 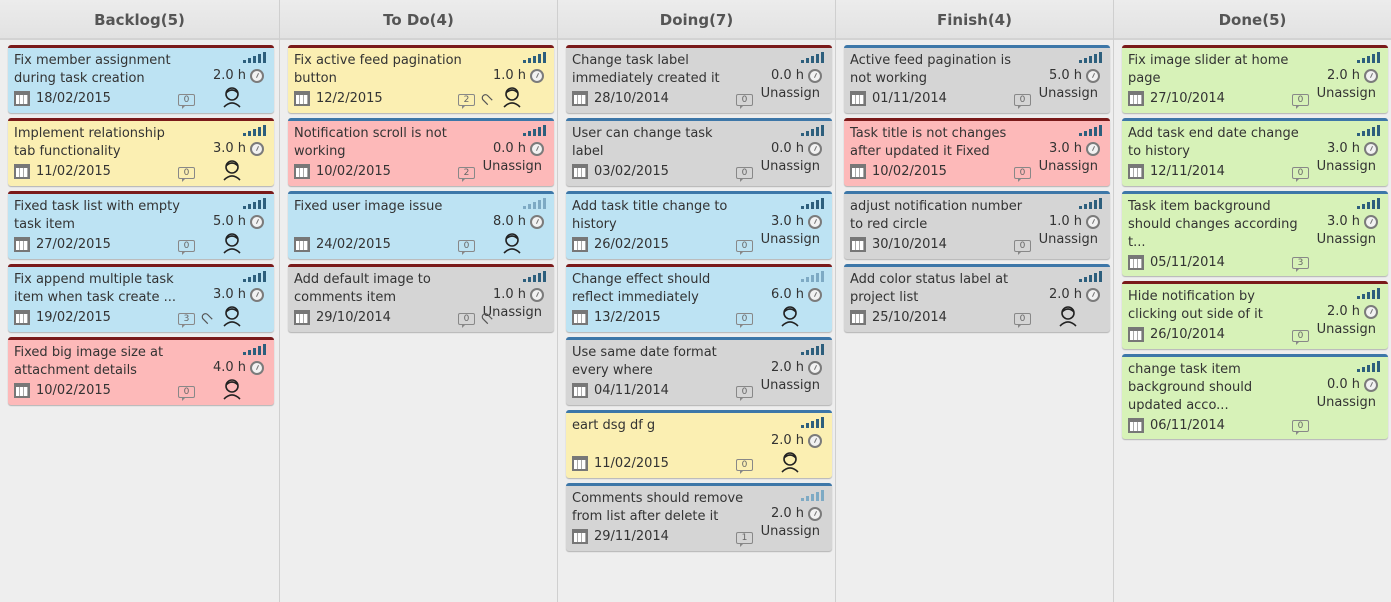 What do you see at coordinates (381, 289) in the screenshot?
I see `task-title: Add default image to comments item` at bounding box center [381, 289].